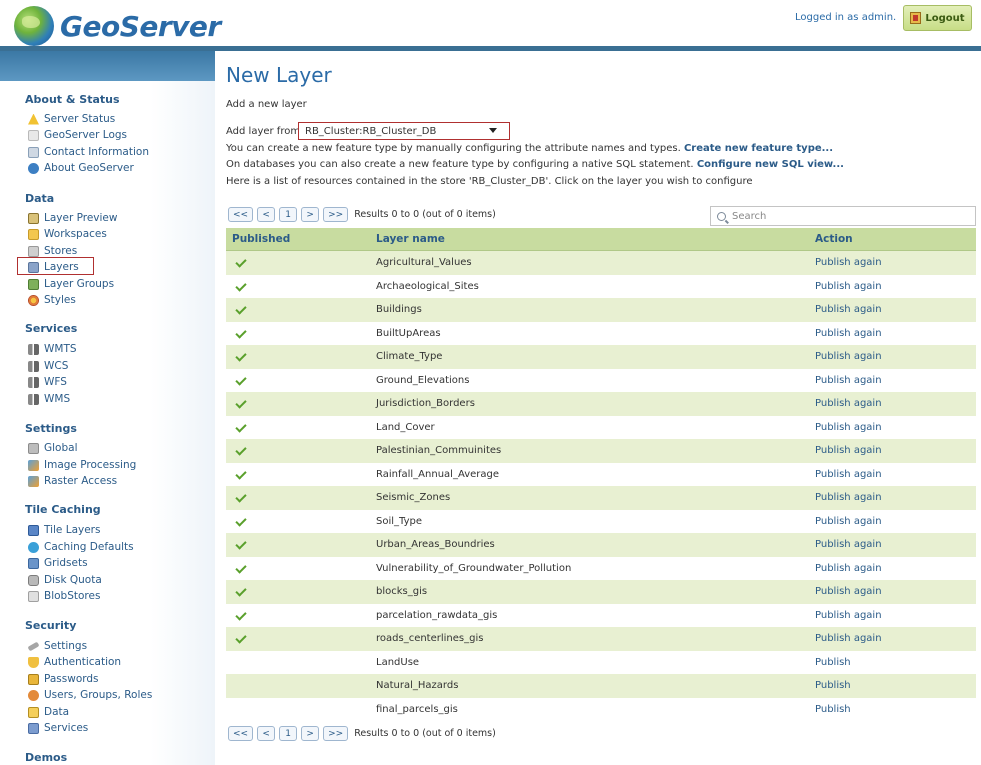 The height and width of the screenshot is (765, 981). Describe the element at coordinates (48, 712) in the screenshot. I see `sidebar-item-security-data: Data` at that location.